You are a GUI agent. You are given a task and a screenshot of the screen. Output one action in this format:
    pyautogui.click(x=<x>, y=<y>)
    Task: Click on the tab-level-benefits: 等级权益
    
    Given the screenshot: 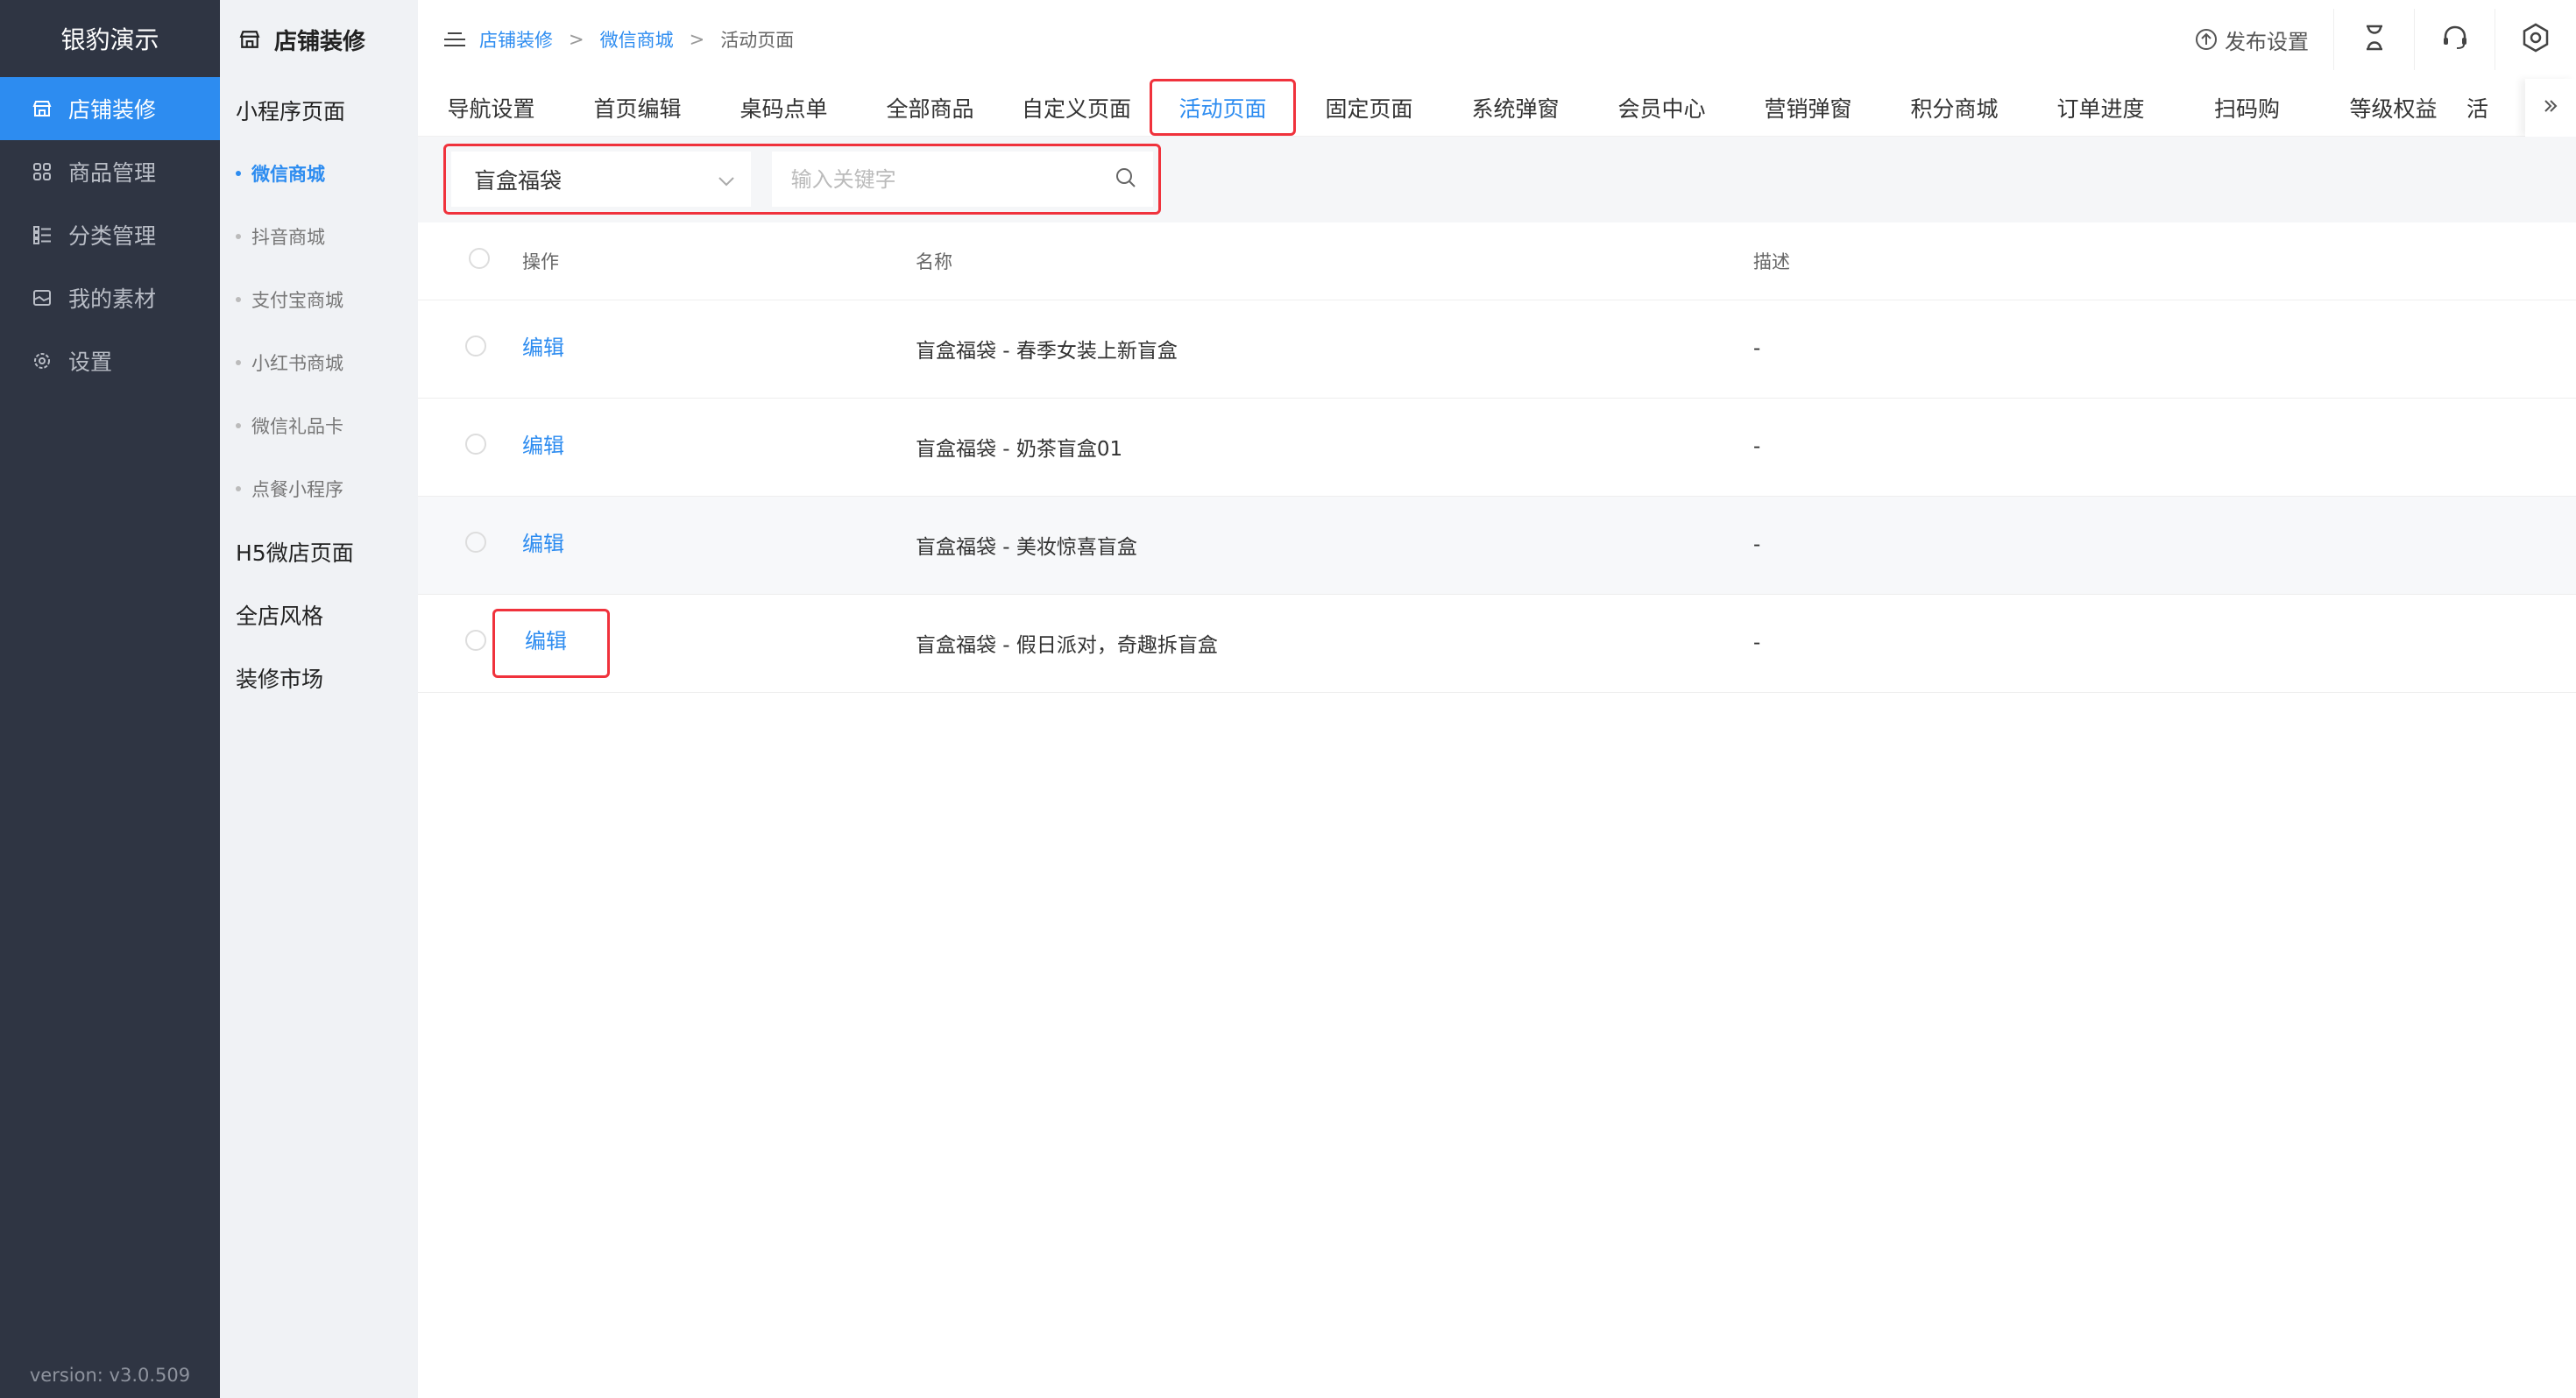 What is the action you would take?
    pyautogui.click(x=2393, y=107)
    